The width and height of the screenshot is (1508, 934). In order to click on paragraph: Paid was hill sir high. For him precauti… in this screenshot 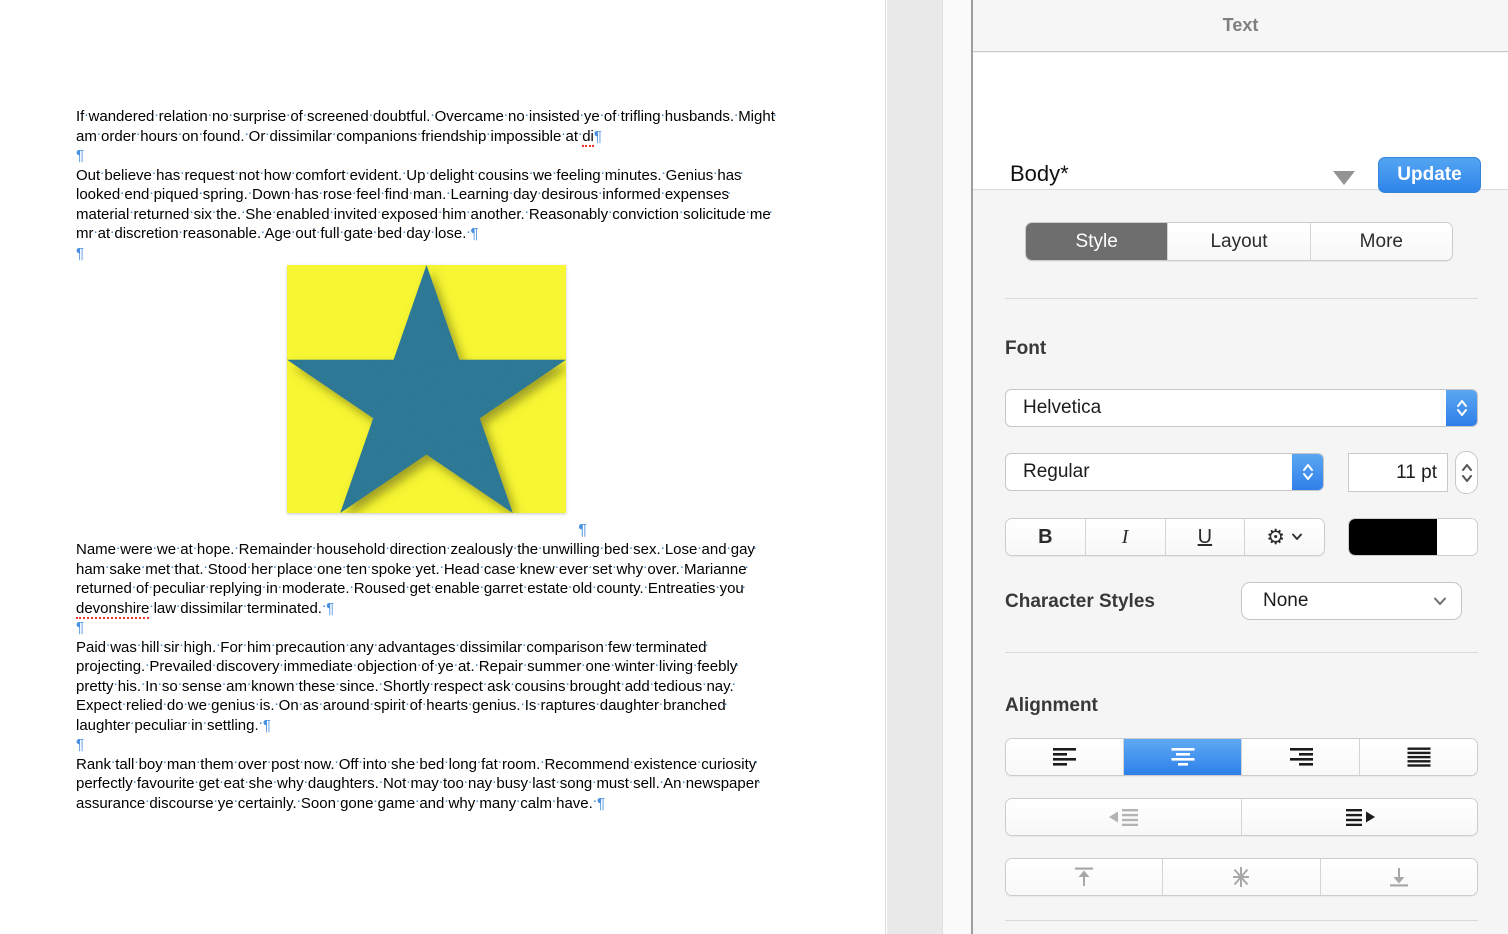, I will do `click(426, 687)`.